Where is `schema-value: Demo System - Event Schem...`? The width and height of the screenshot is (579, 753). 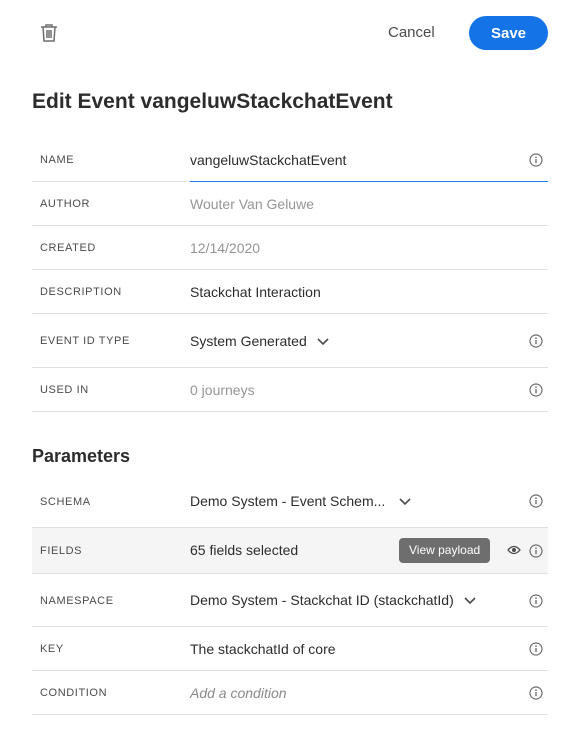
schema-value: Demo System - Event Schem... is located at coordinates (288, 501).